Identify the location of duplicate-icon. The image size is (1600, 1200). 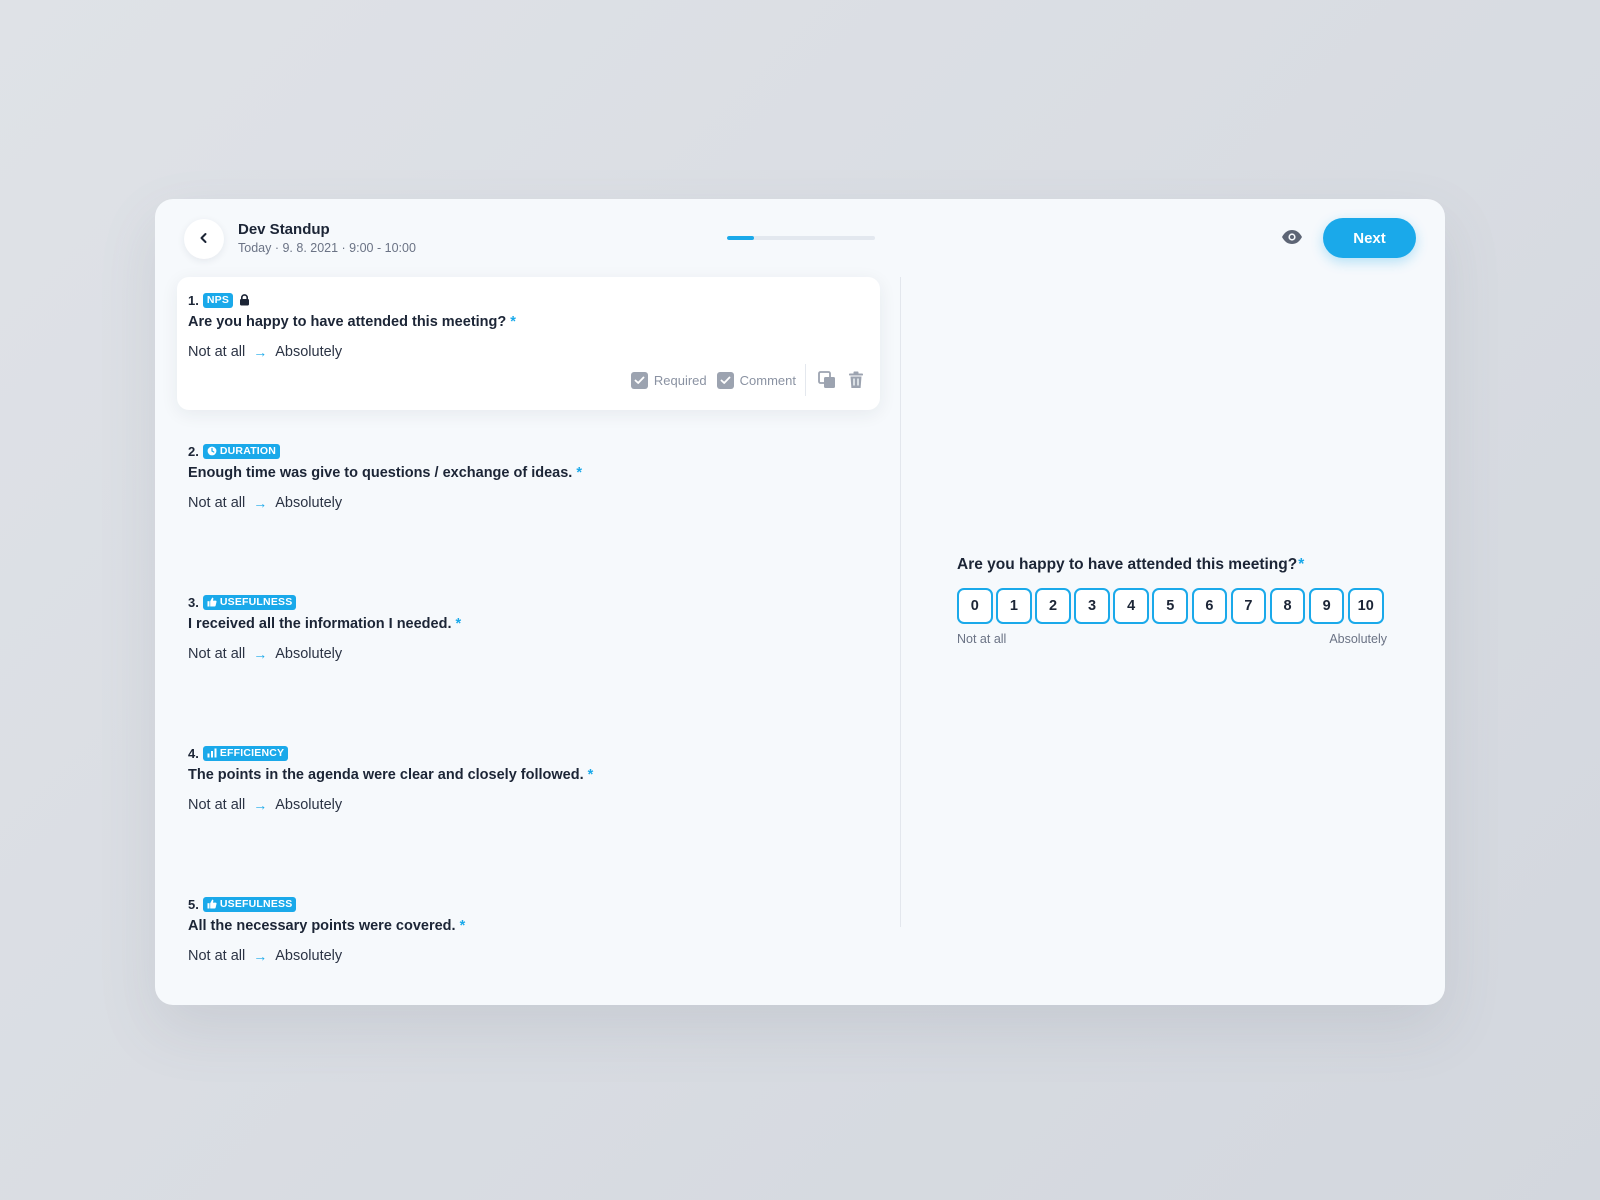
(827, 380).